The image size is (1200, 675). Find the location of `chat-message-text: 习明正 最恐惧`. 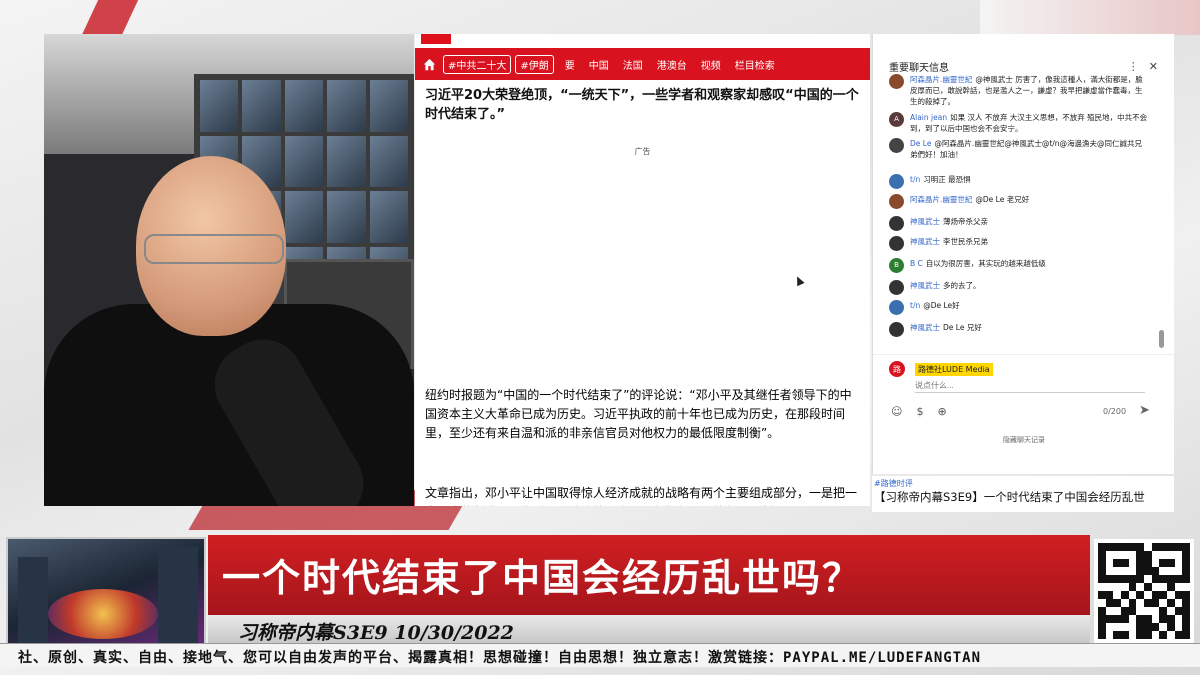

chat-message-text: 习明正 最恐惧 is located at coordinates (947, 179).